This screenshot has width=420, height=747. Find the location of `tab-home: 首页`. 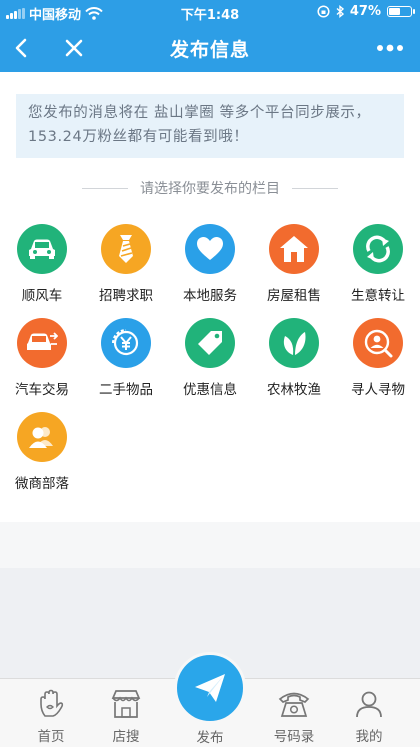

tab-home: 首页 is located at coordinates (51, 717).